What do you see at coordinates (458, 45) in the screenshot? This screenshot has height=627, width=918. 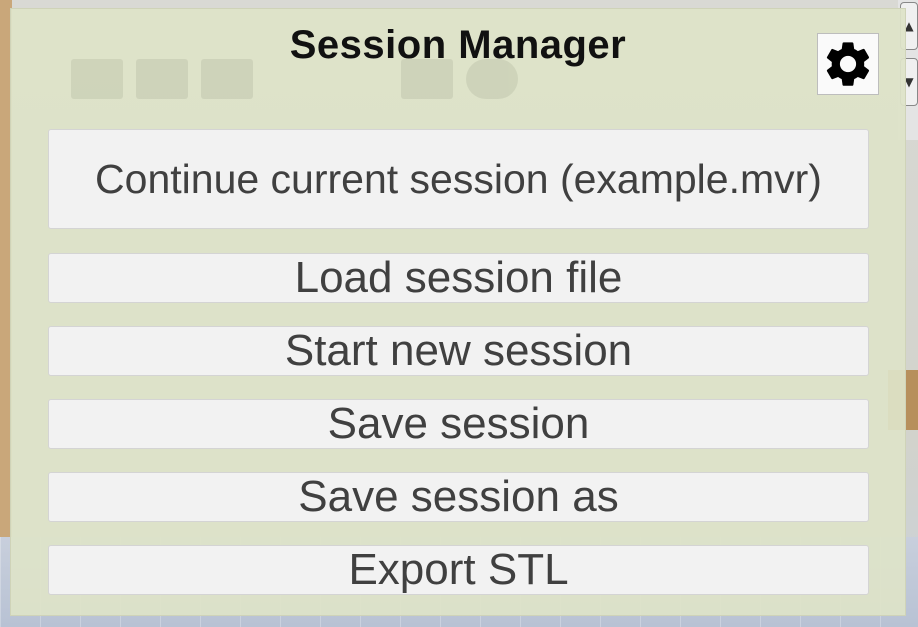 I see `dialog-title: Session Manager` at bounding box center [458, 45].